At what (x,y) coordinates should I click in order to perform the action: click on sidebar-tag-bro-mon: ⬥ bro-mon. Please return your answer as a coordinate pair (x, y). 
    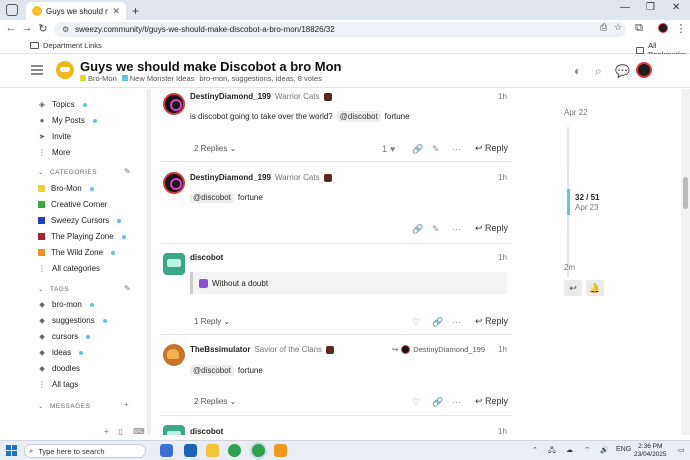
    Looking at the image, I should click on (66, 304).